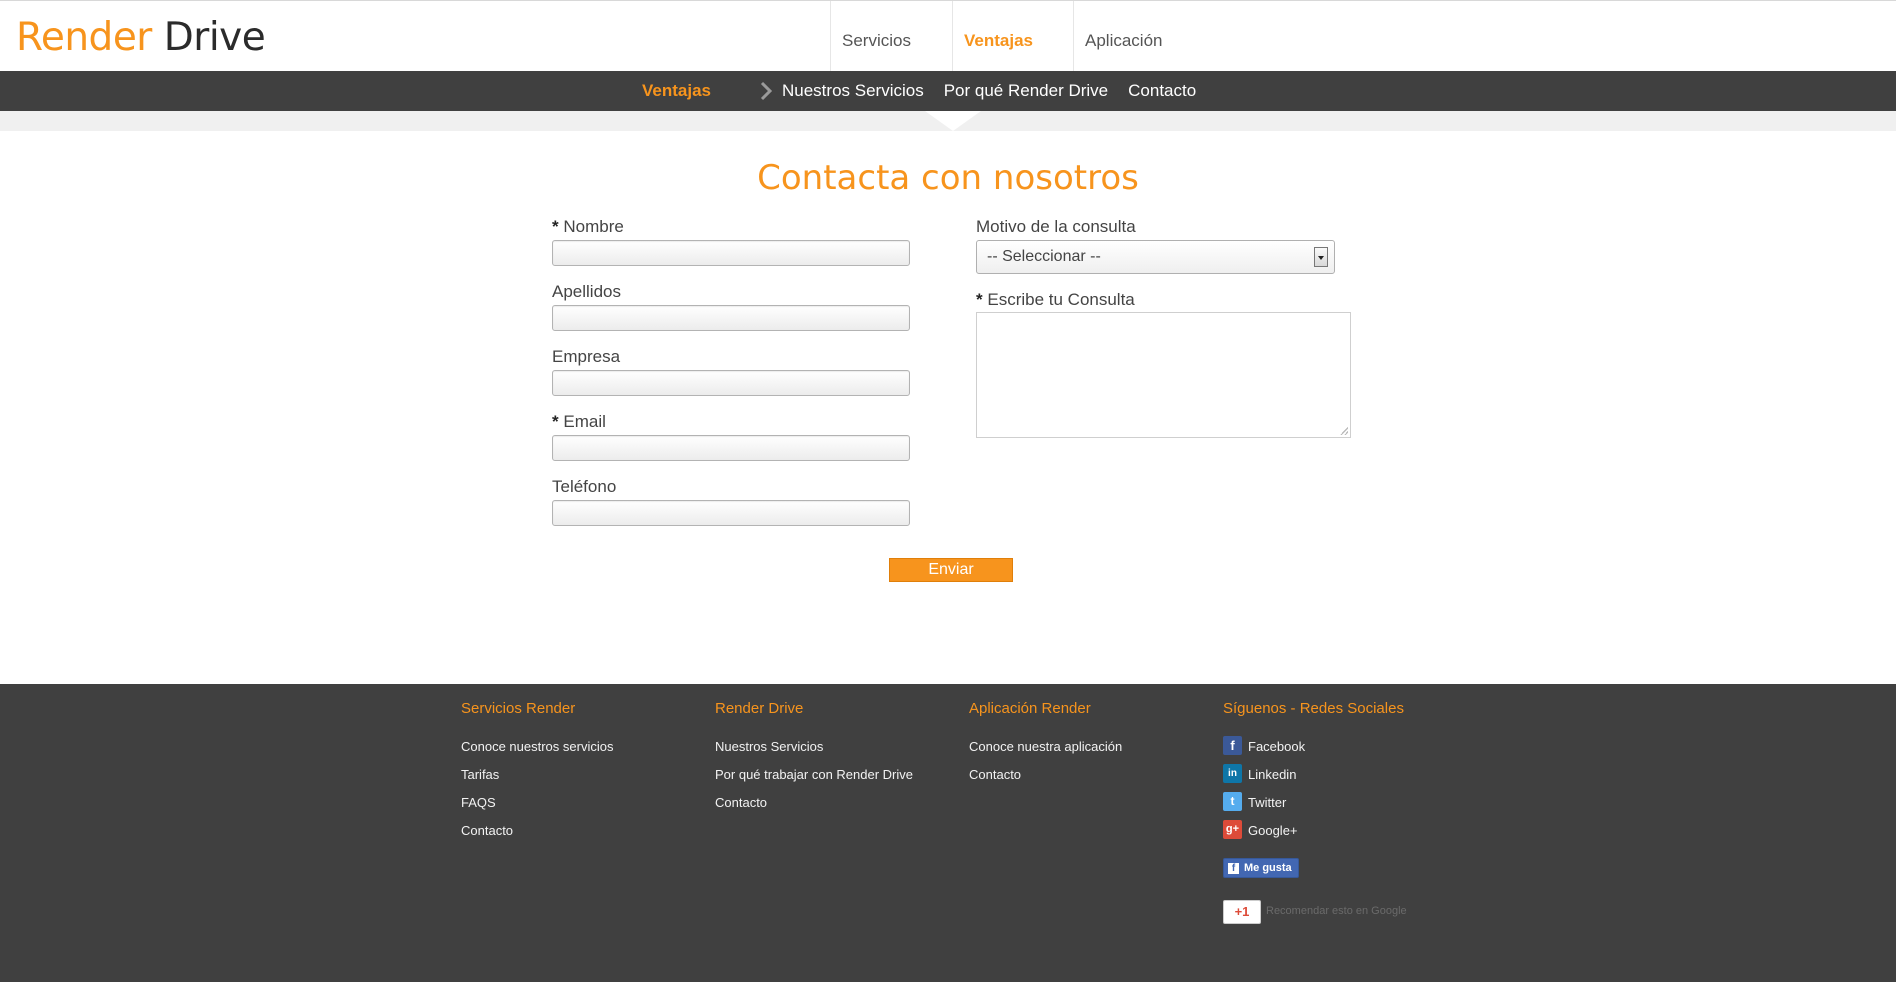 The image size is (1896, 982). Describe the element at coordinates (731, 253) in the screenshot. I see `nombre-input` at that location.